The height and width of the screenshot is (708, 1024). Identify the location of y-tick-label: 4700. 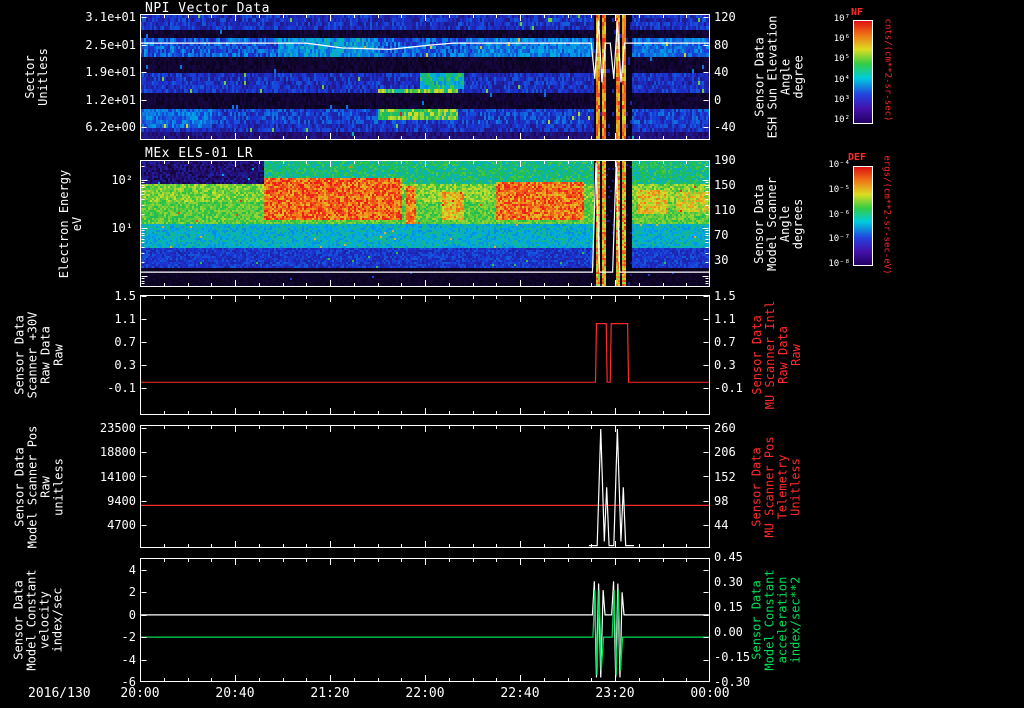
(121, 525).